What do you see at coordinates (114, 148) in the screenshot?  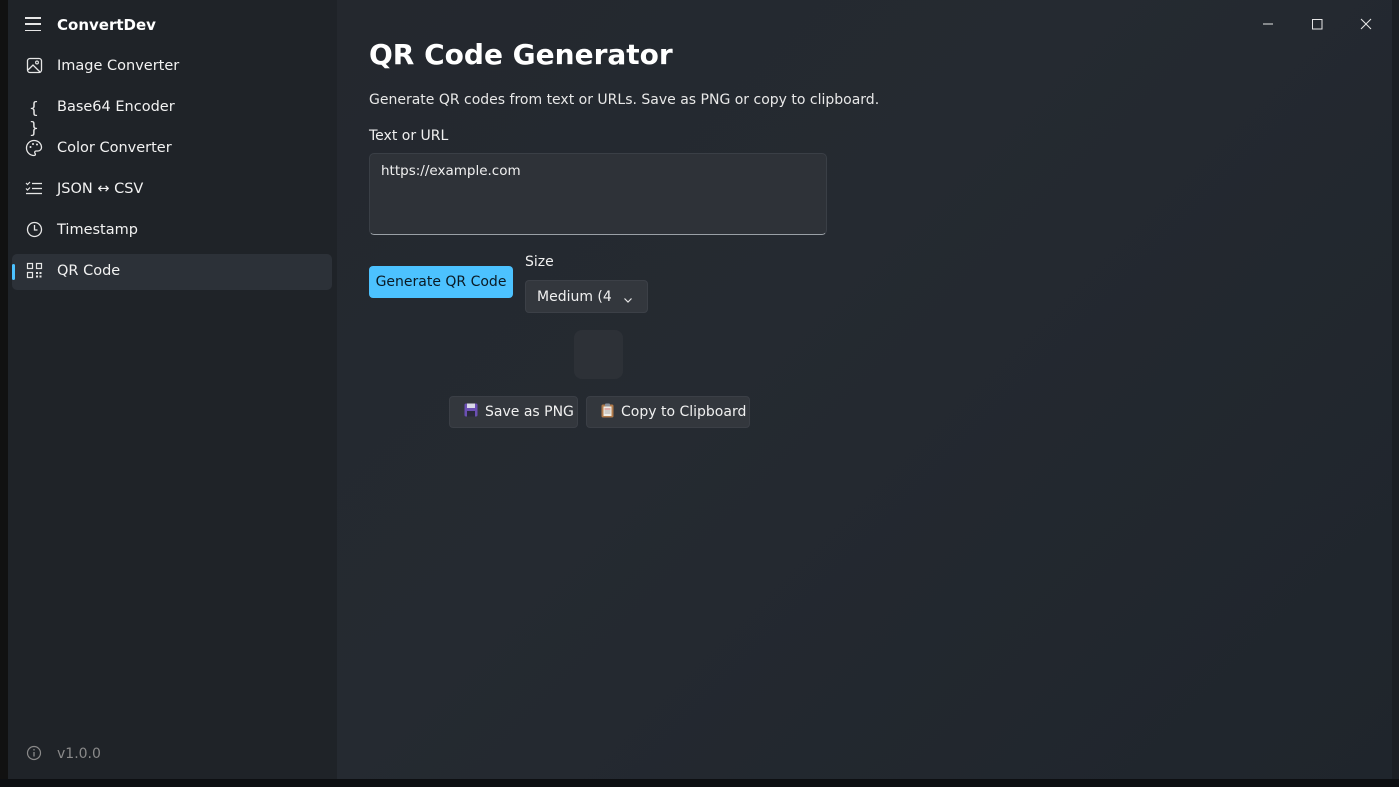 I see `sidebar-item-label: Color Converter` at bounding box center [114, 148].